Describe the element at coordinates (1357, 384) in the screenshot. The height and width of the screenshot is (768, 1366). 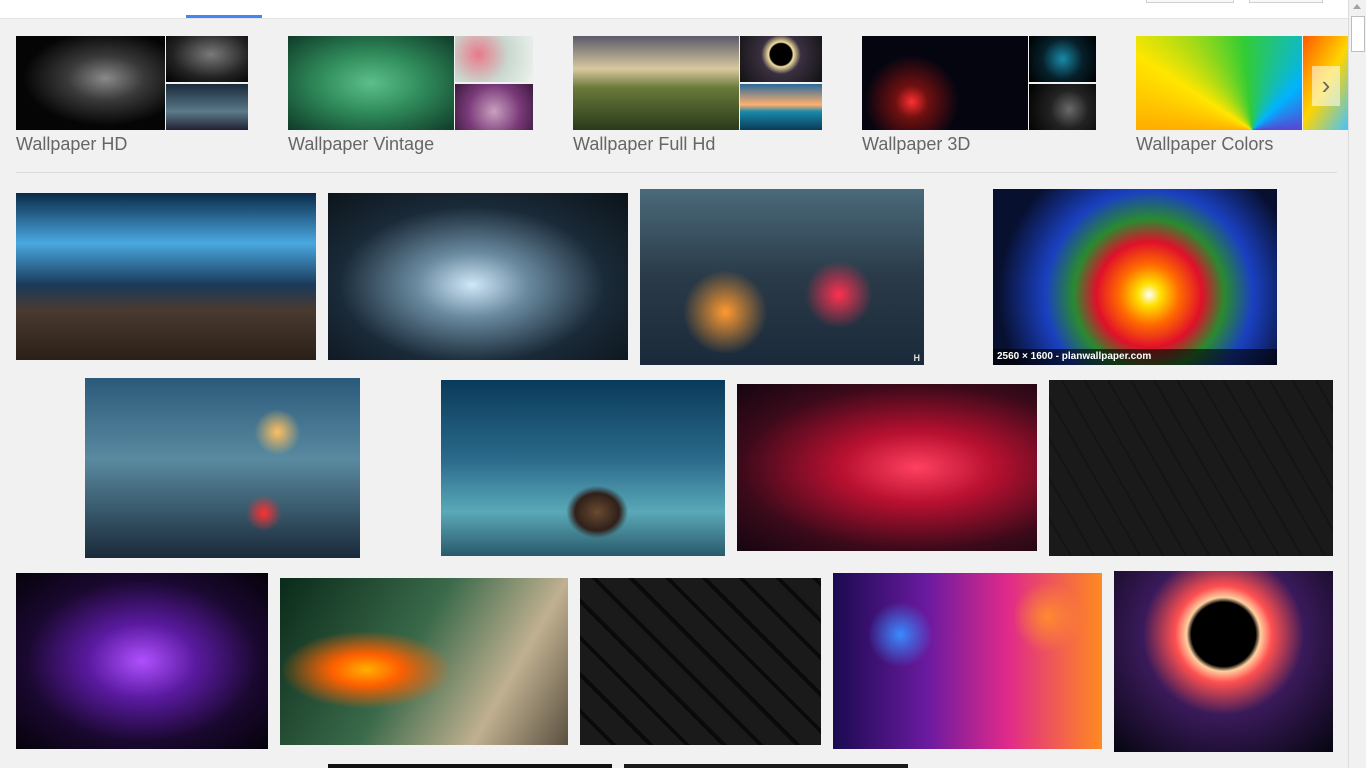
I see `vertical-scrollbar` at that location.